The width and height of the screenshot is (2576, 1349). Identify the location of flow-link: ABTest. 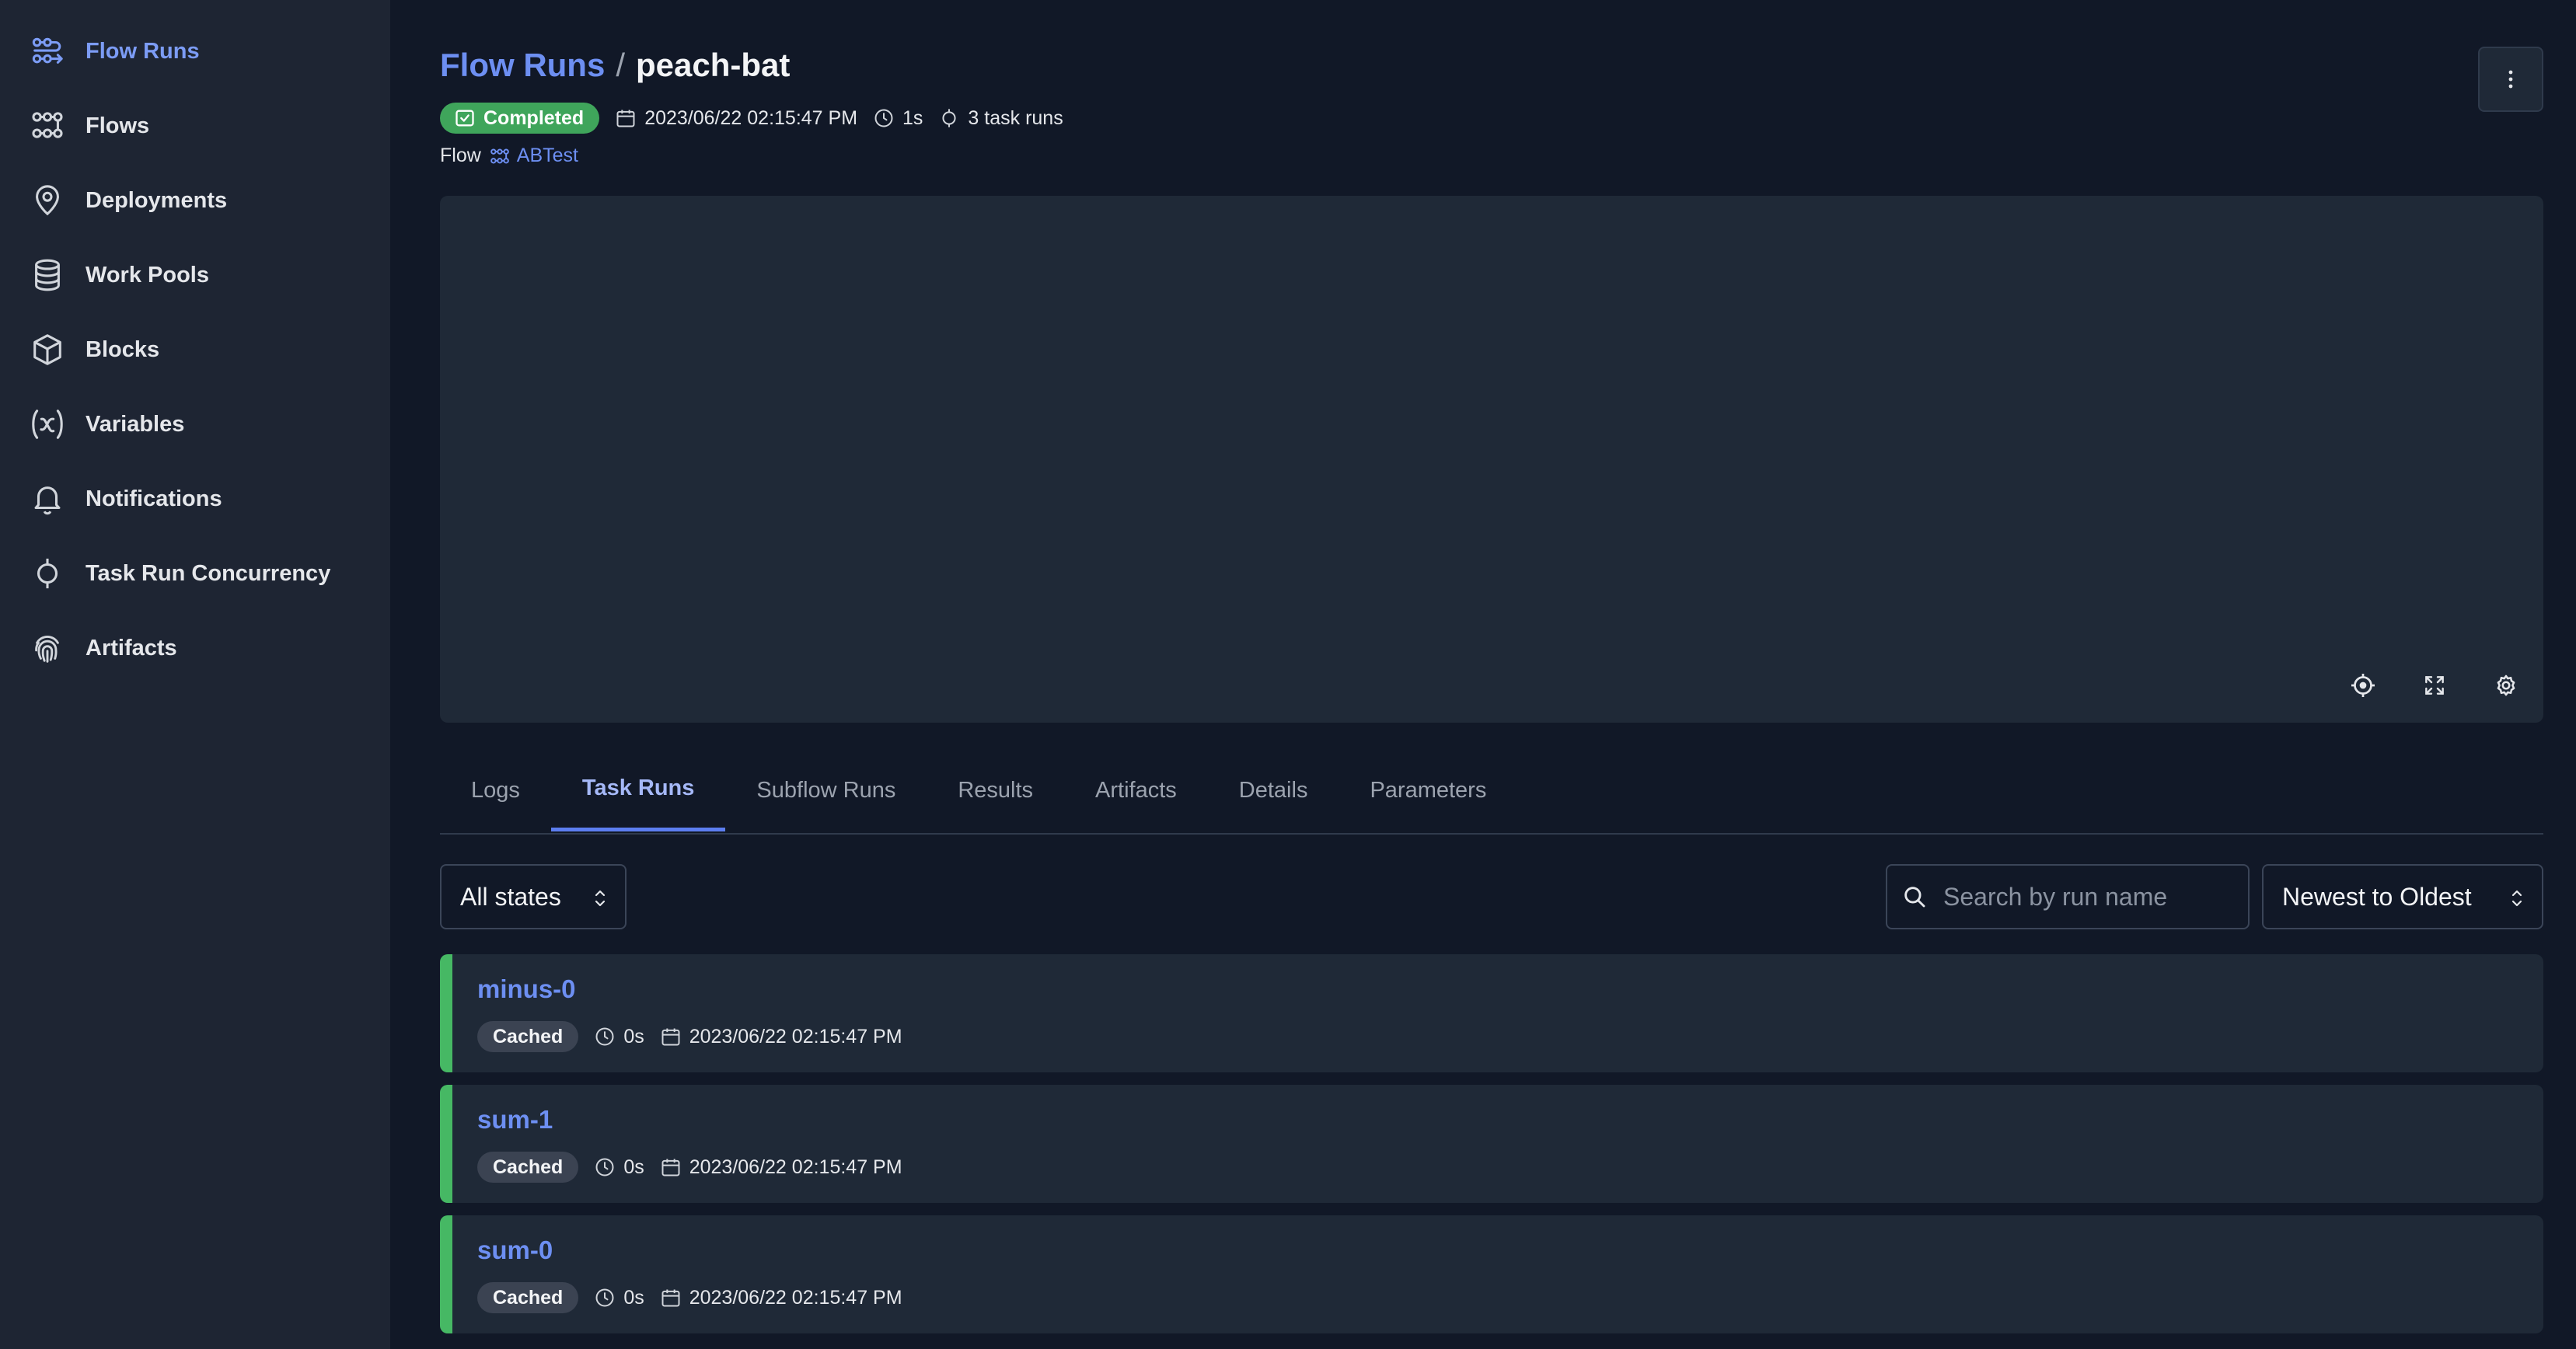
(533, 156).